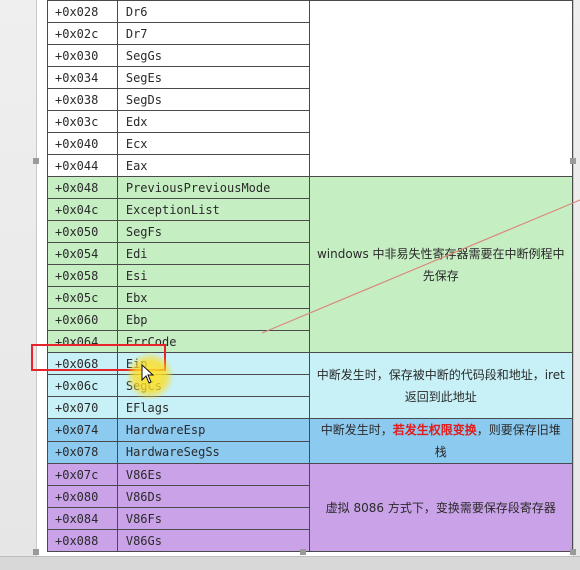 The height and width of the screenshot is (570, 580). I want to click on description-blue: 中断发生时，若发生权限变换，则要保存旧堆栈, so click(441, 441).